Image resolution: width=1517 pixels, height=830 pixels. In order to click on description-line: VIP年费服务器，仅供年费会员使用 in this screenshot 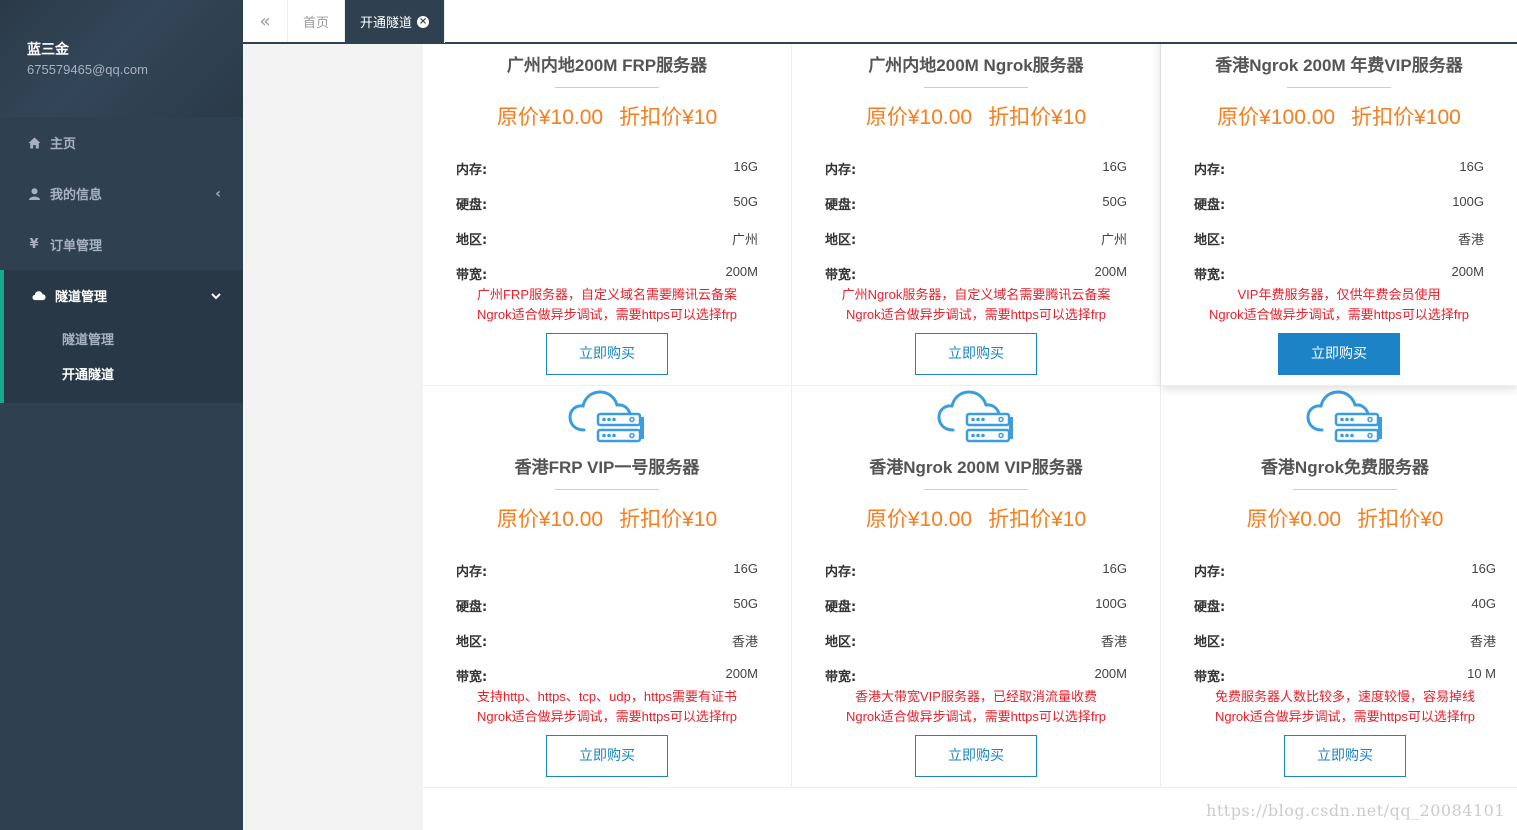, I will do `click(1339, 294)`.